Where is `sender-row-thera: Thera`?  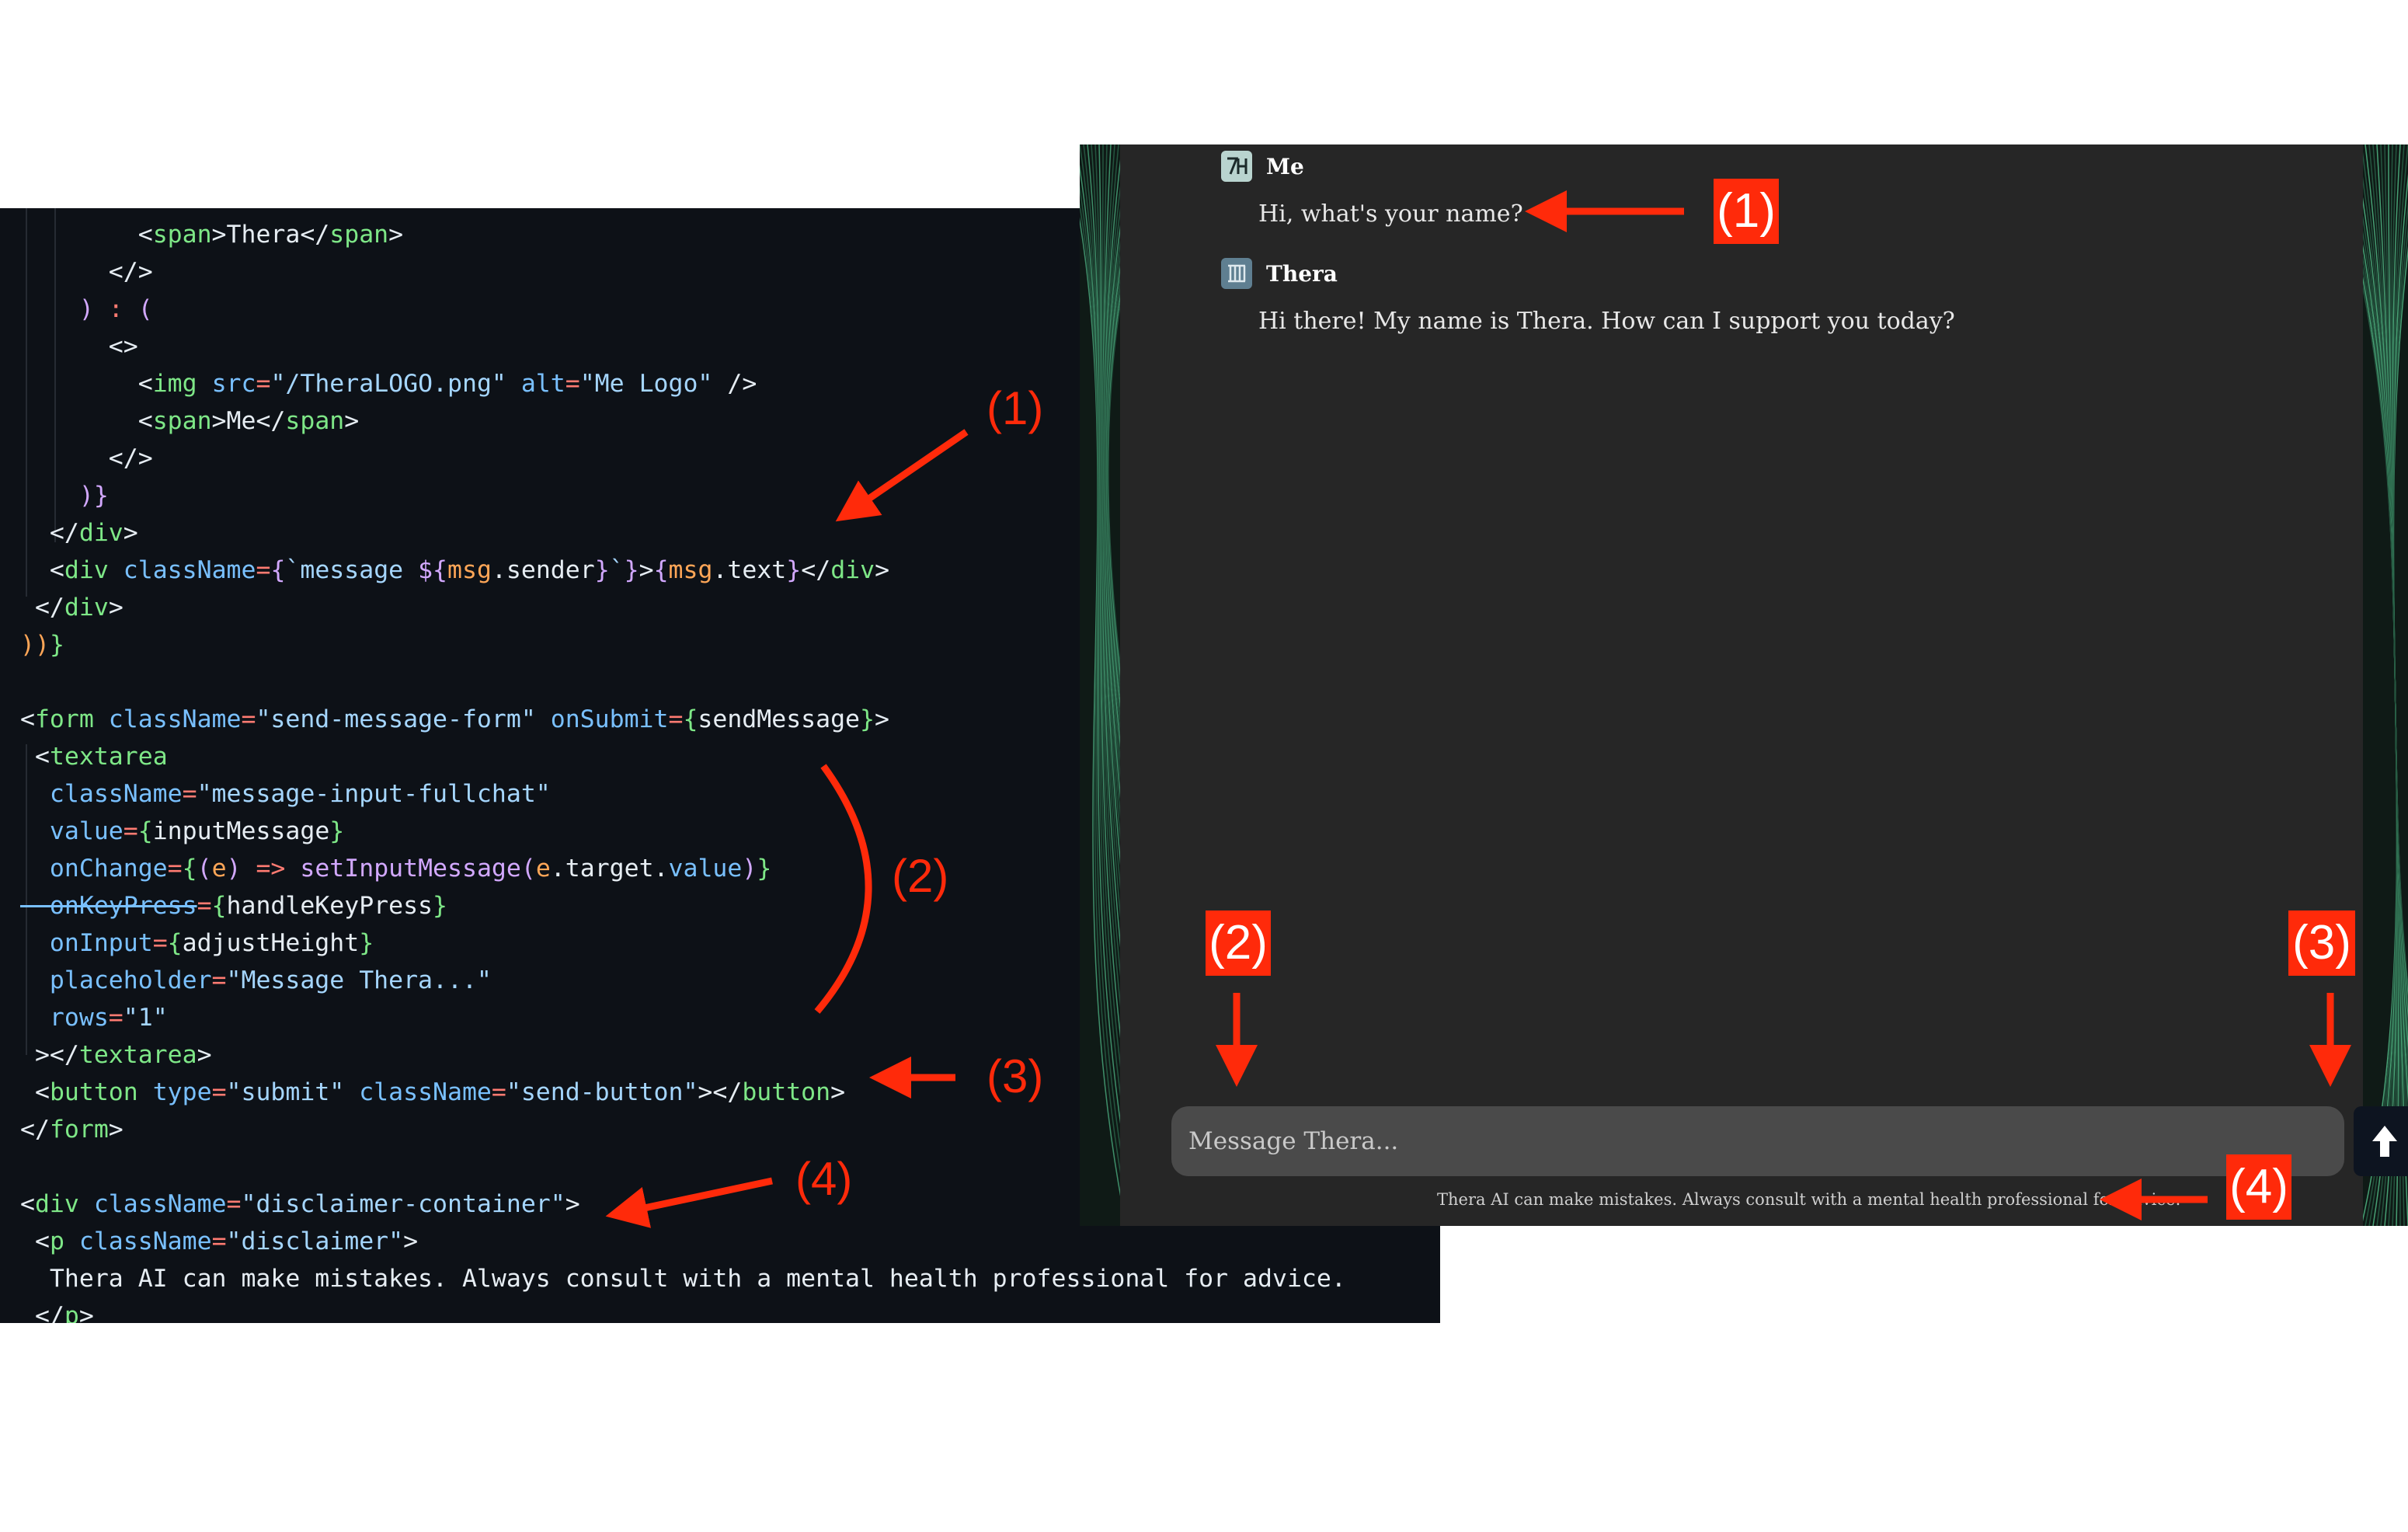 sender-row-thera: Thera is located at coordinates (1279, 274).